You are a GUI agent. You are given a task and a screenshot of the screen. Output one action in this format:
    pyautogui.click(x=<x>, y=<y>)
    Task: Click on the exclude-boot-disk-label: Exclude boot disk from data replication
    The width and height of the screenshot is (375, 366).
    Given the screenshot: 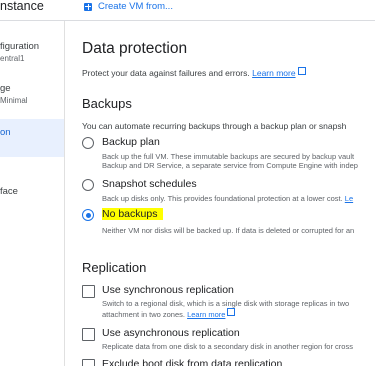 What is the action you would take?
    pyautogui.click(x=192, y=362)
    